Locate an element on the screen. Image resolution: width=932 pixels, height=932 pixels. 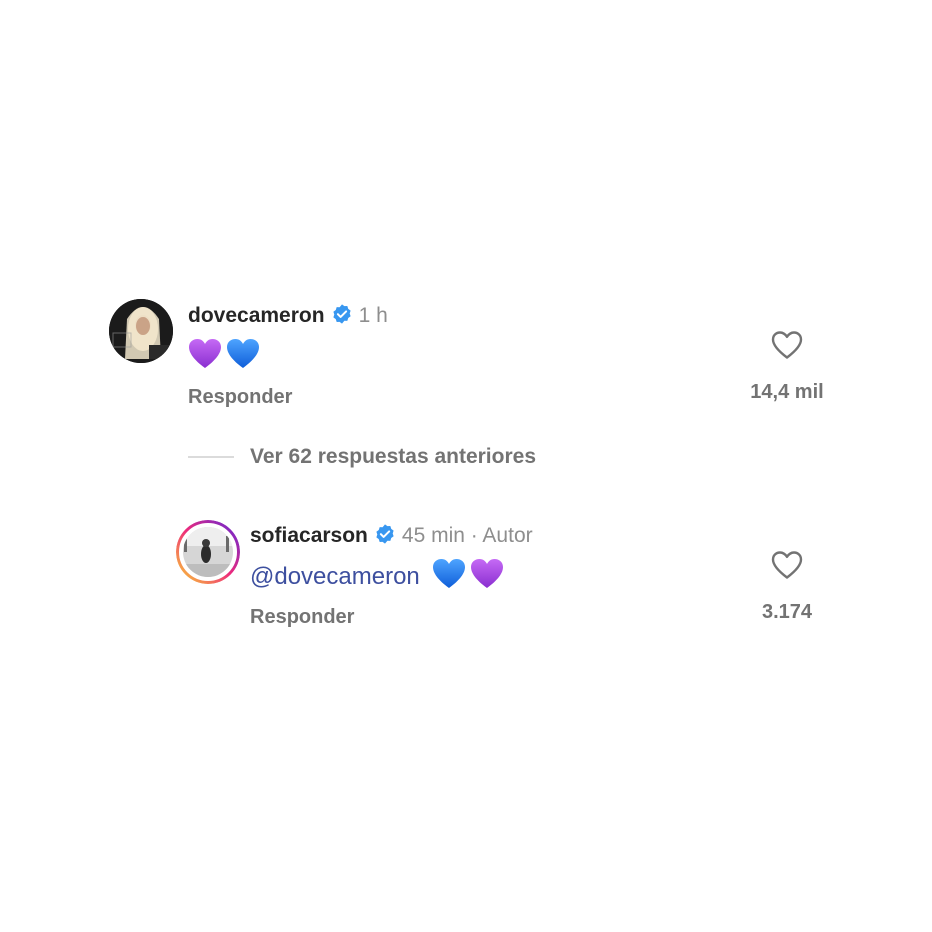
comment-body: @dovecameron is located at coordinates (379, 577).